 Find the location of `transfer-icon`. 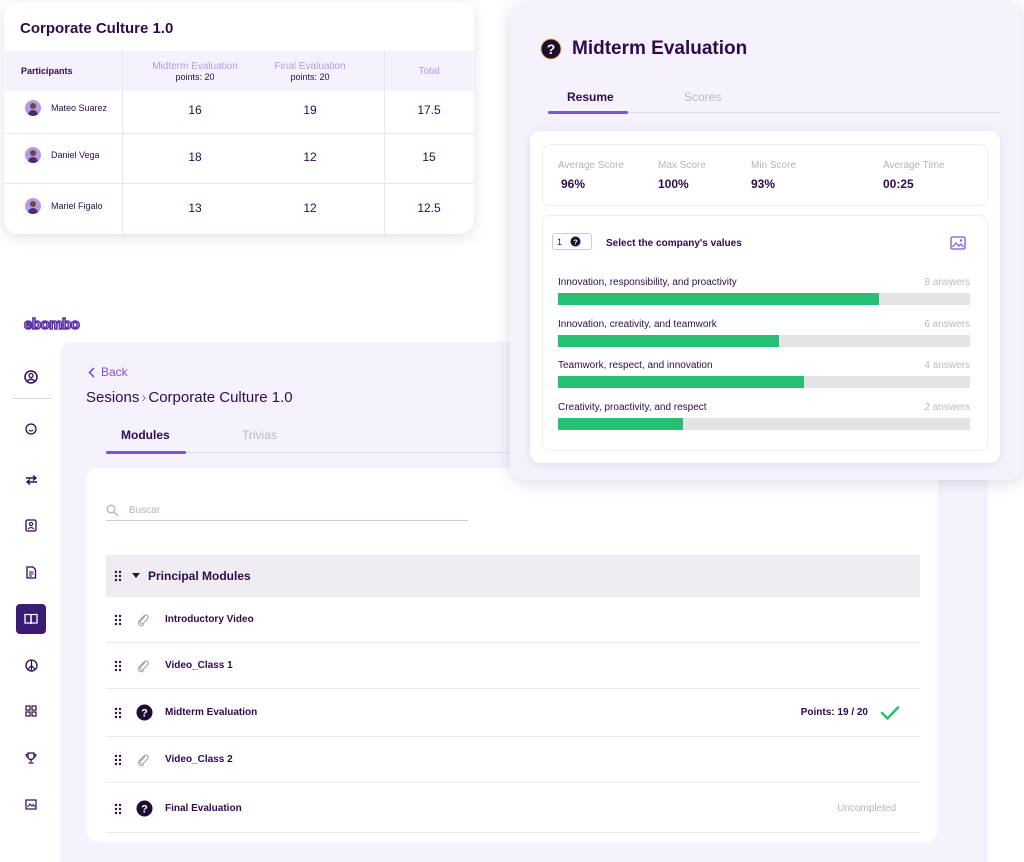

transfer-icon is located at coordinates (31, 480).